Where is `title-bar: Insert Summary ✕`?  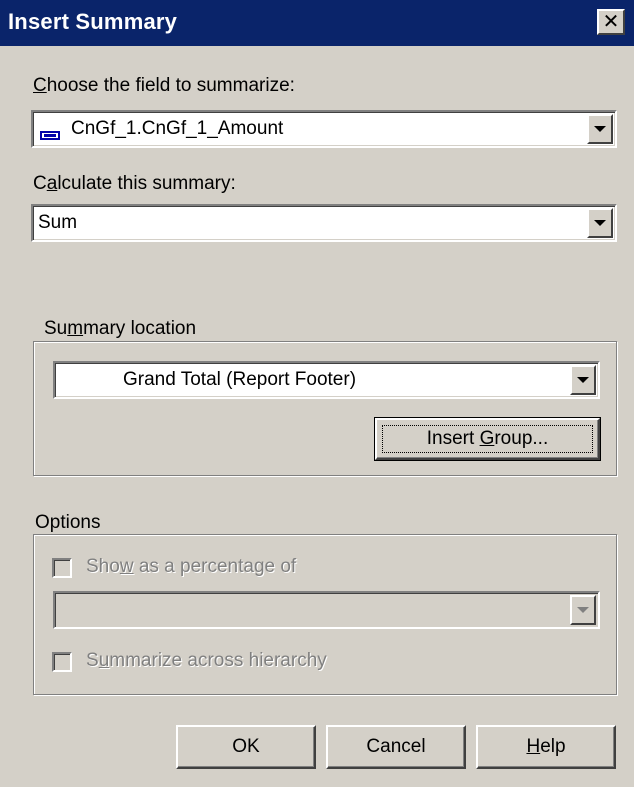 title-bar: Insert Summary ✕ is located at coordinates (317, 23).